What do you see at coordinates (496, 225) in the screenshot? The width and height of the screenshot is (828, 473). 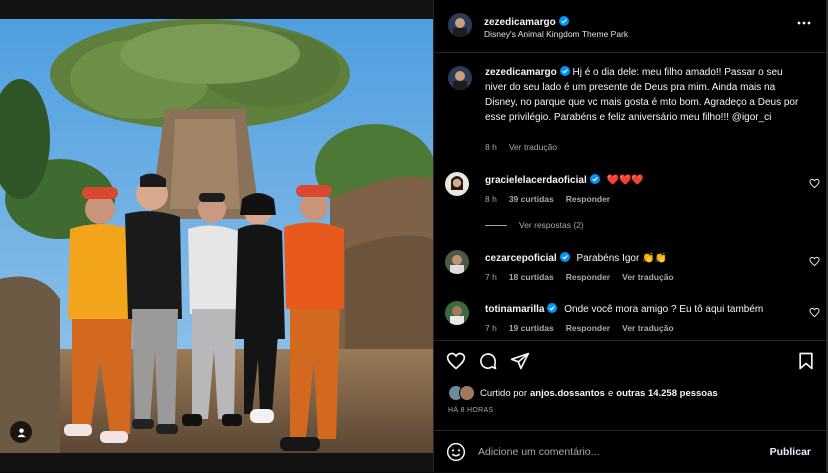 I see `replies-line` at bounding box center [496, 225].